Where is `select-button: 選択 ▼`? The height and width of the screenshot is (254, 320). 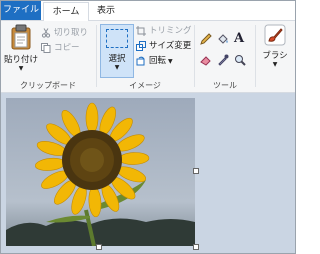
select-button: 選択 ▼ is located at coordinates (117, 51).